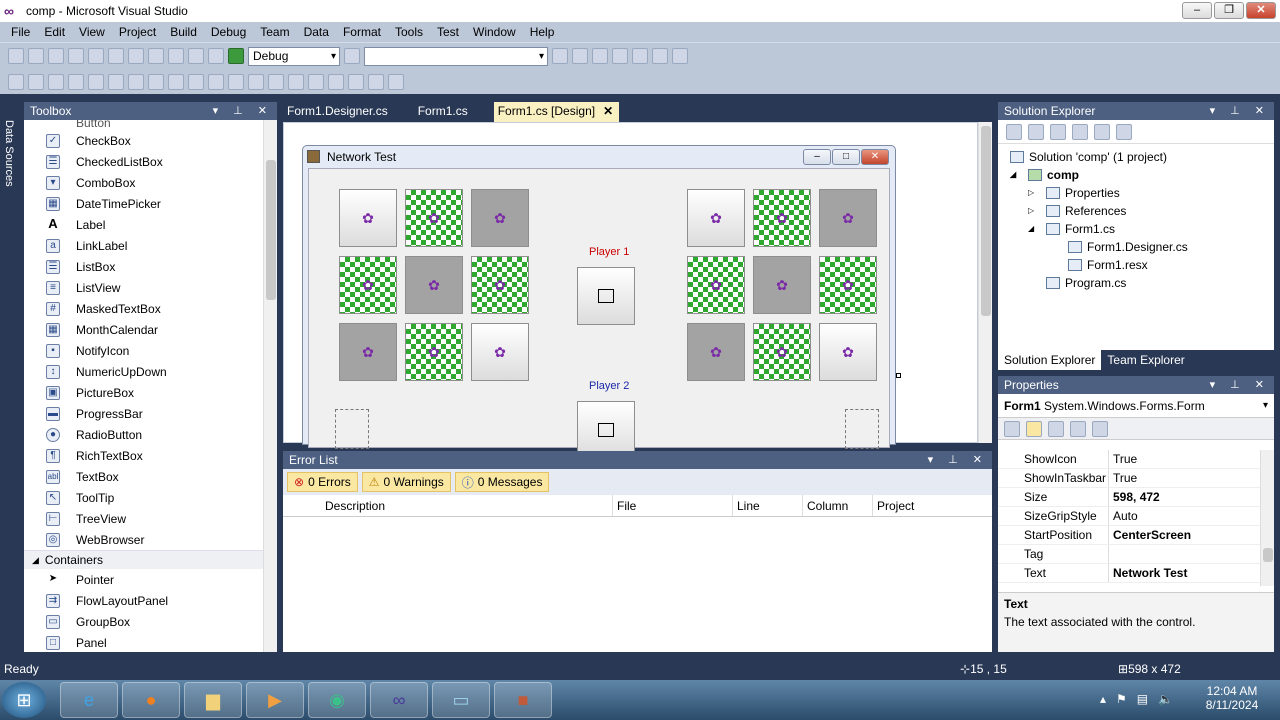 The image size is (1280, 720). Describe the element at coordinates (449, 112) in the screenshot. I see `tab-form1-cs: Form1.cs` at that location.